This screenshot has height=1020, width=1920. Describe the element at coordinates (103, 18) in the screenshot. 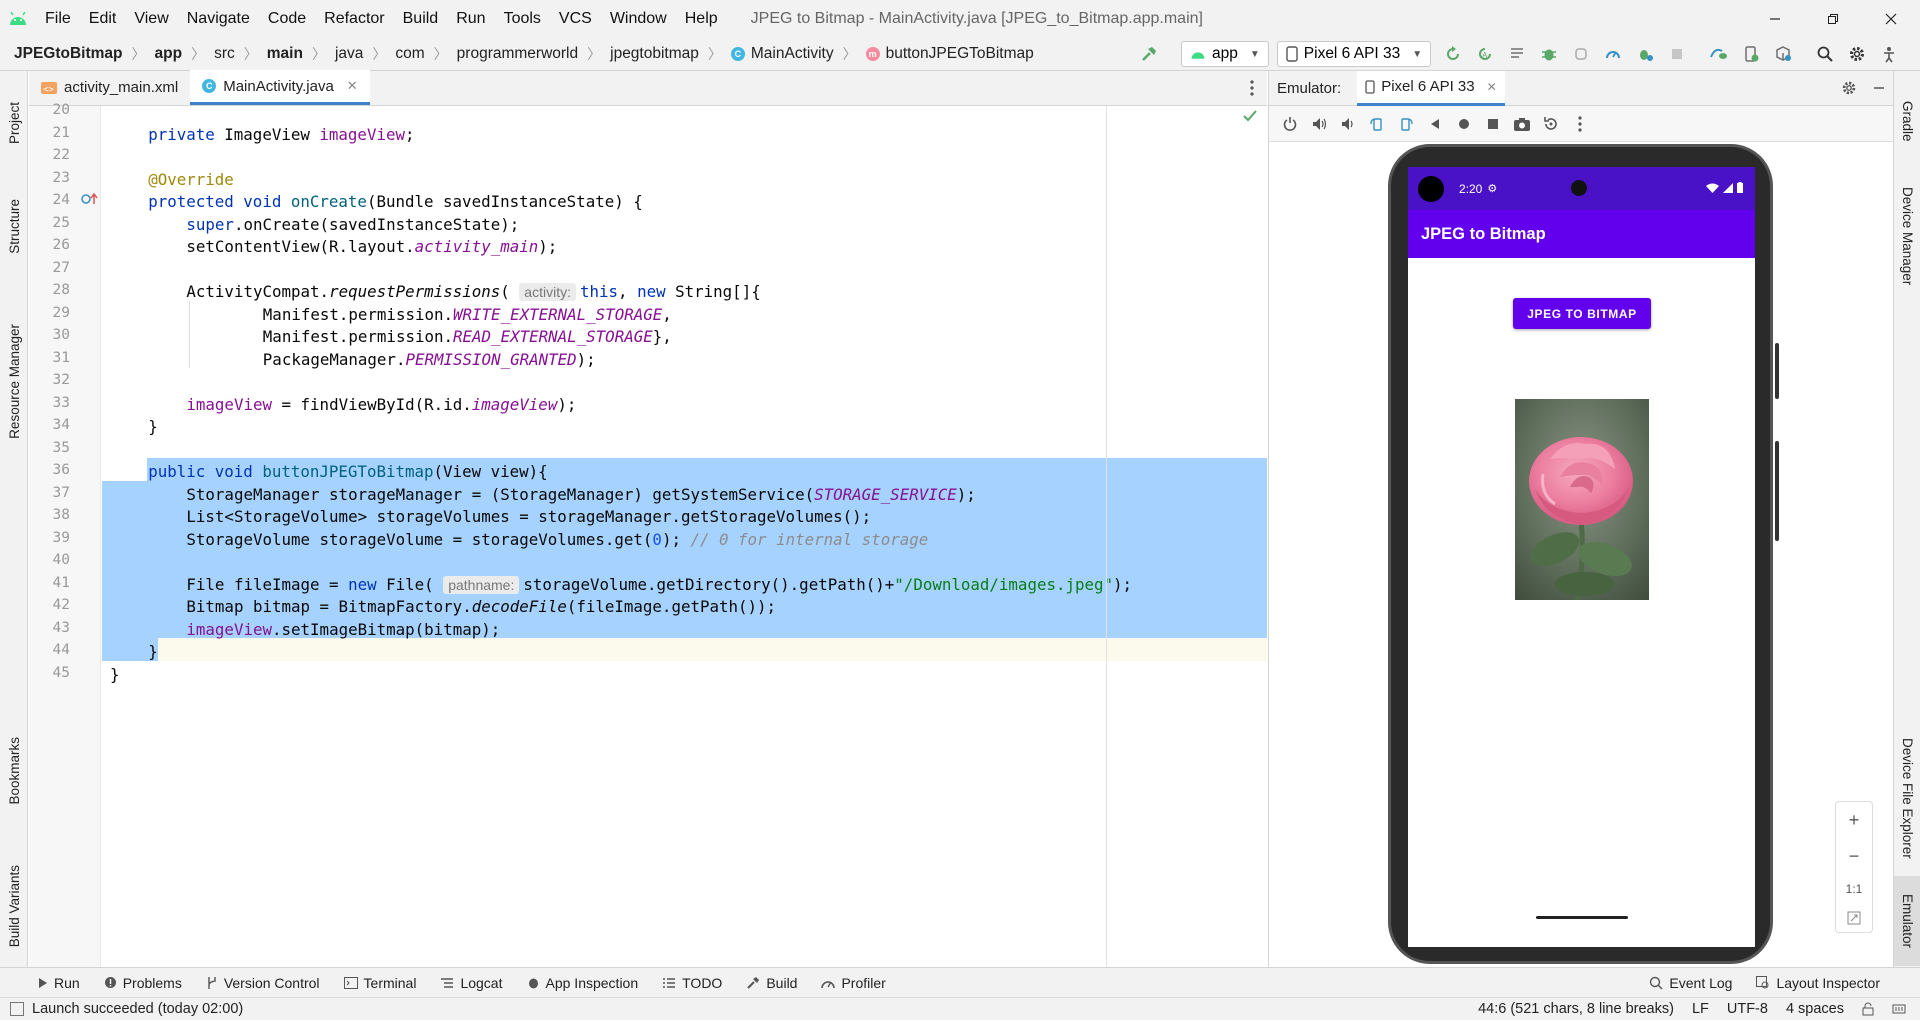

I see `menu-edit: Edit` at that location.